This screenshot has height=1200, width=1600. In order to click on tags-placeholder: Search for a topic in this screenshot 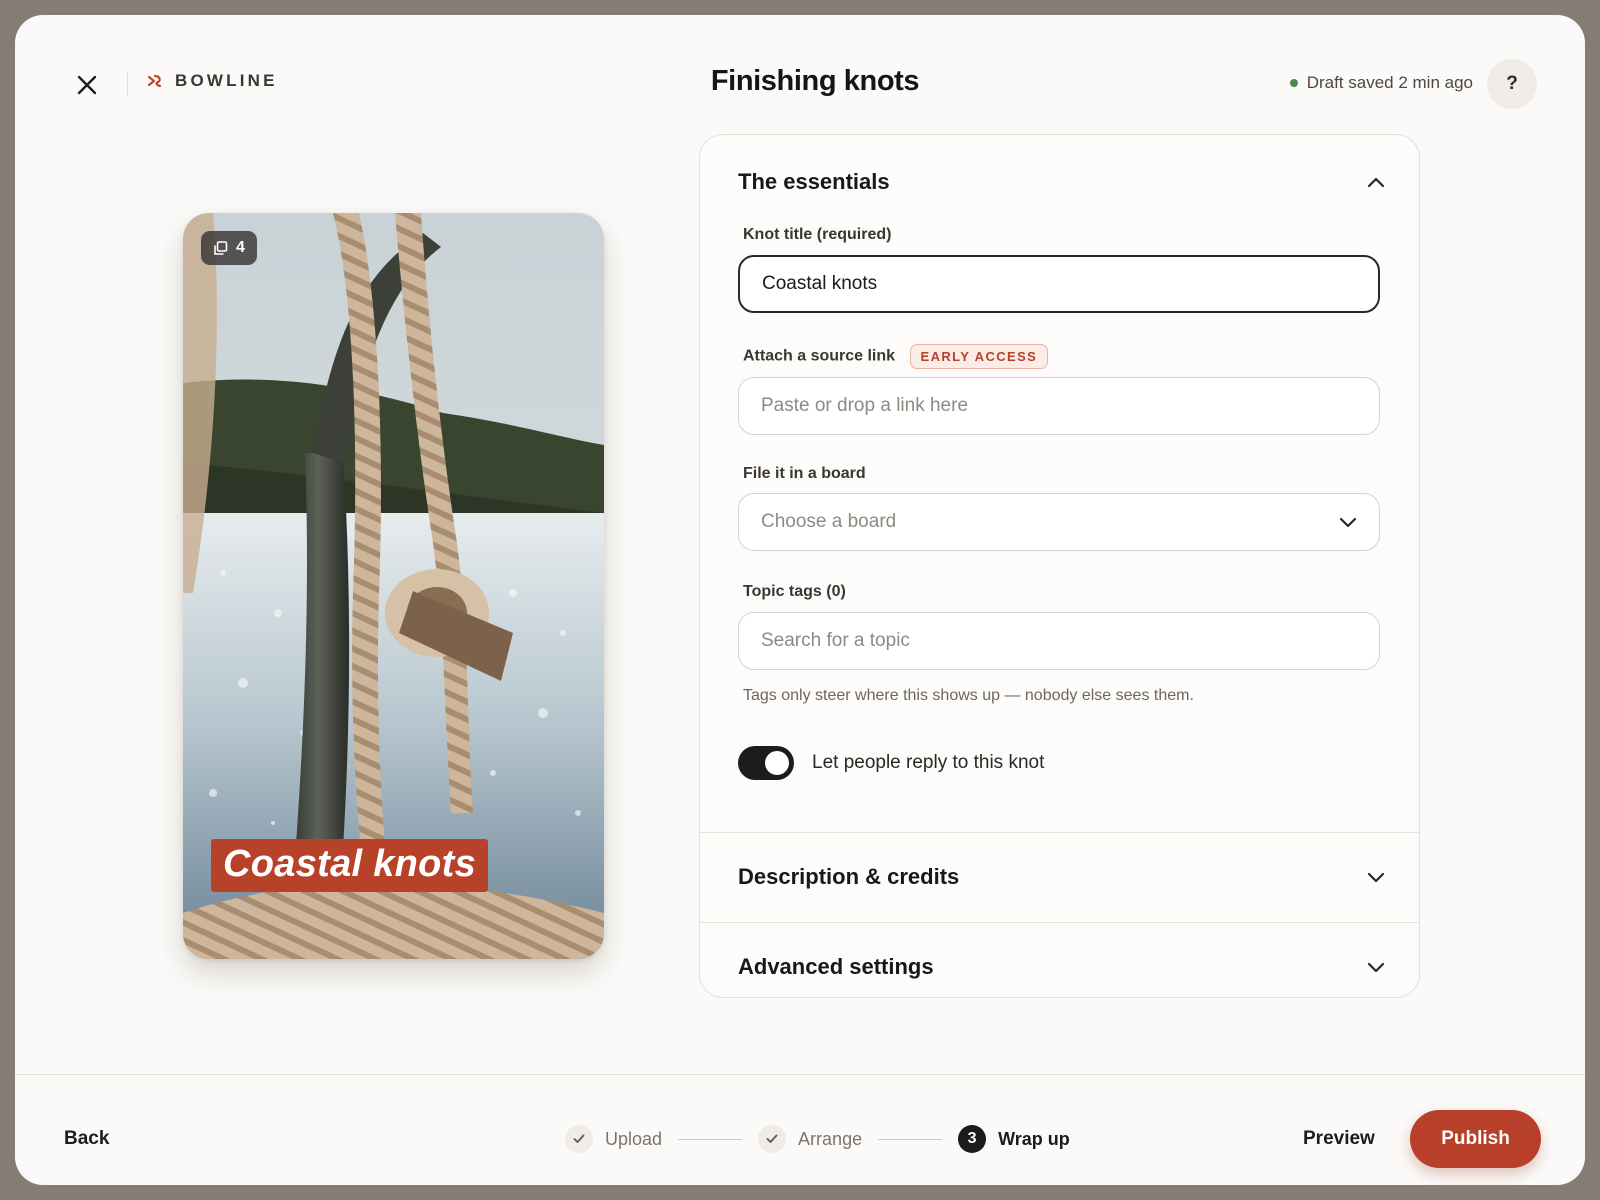, I will do `click(835, 640)`.